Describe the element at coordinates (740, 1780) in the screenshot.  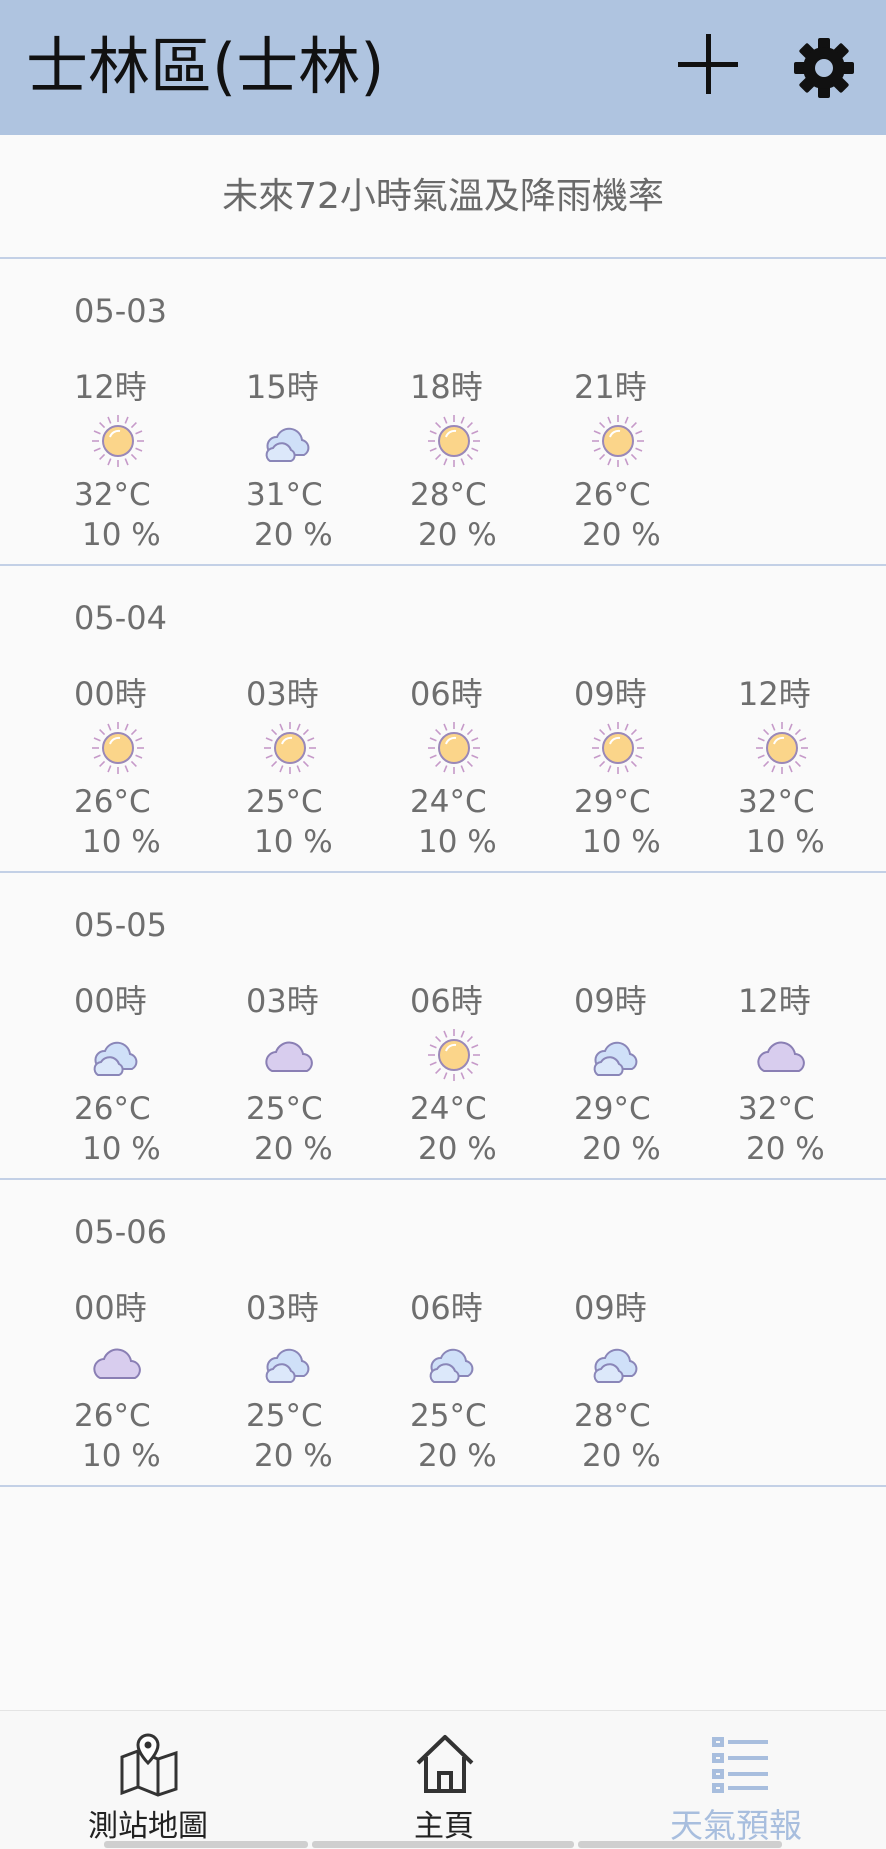
I see `nav-forecast: 天氣預報` at that location.